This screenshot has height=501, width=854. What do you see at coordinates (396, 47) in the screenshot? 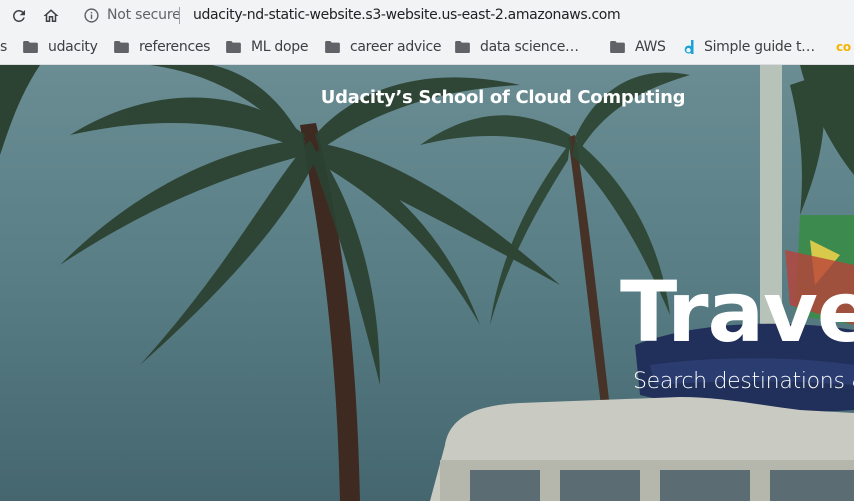
I see `bookmark-label: career advice` at bounding box center [396, 47].